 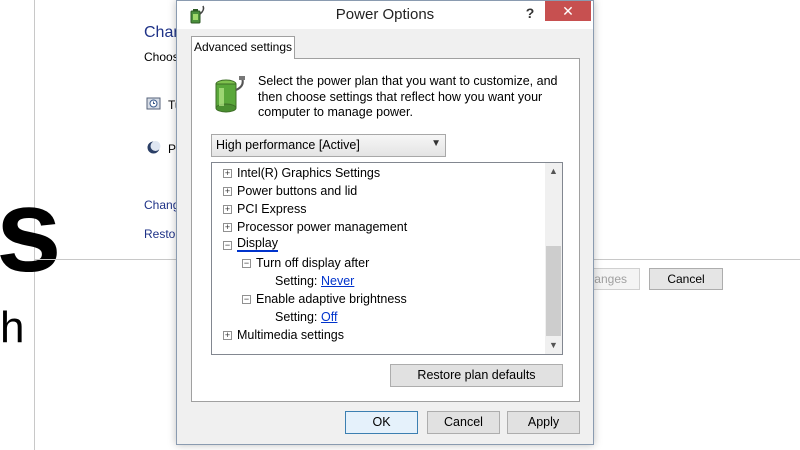 What do you see at coordinates (161, 57) in the screenshot?
I see `background-subtext: Choos` at bounding box center [161, 57].